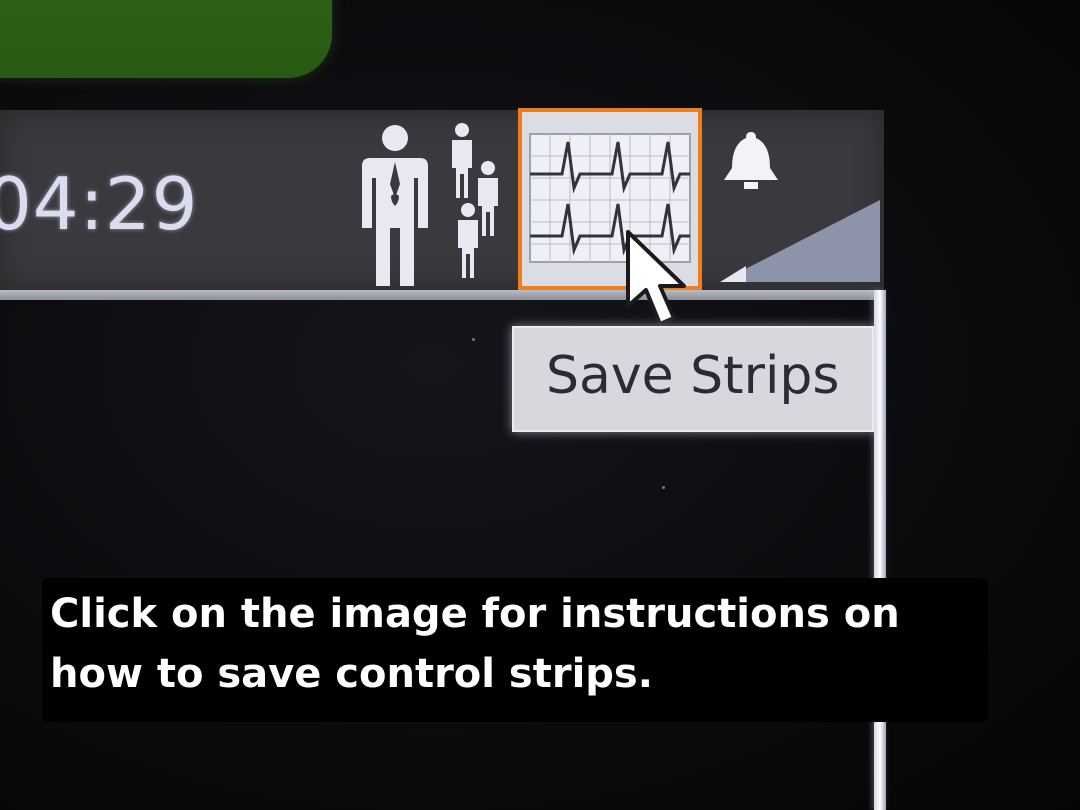 This screenshot has width=1080, height=810. I want to click on clock-time: 04:29, so click(99, 204).